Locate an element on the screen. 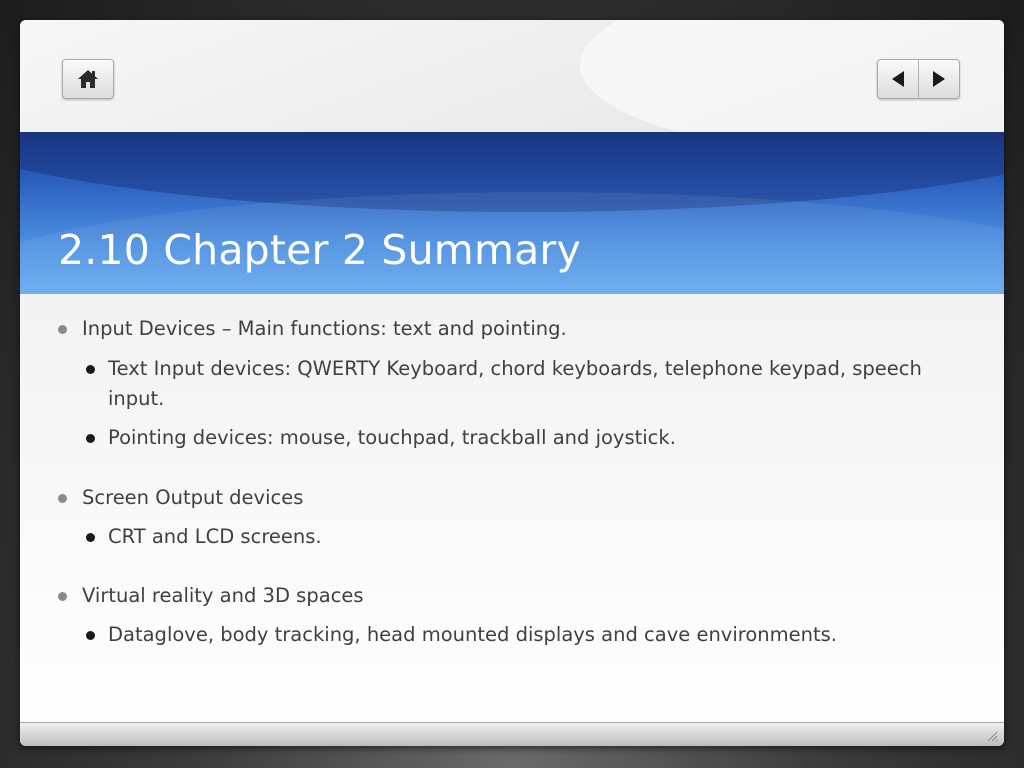  home-button-group is located at coordinates (88, 79).